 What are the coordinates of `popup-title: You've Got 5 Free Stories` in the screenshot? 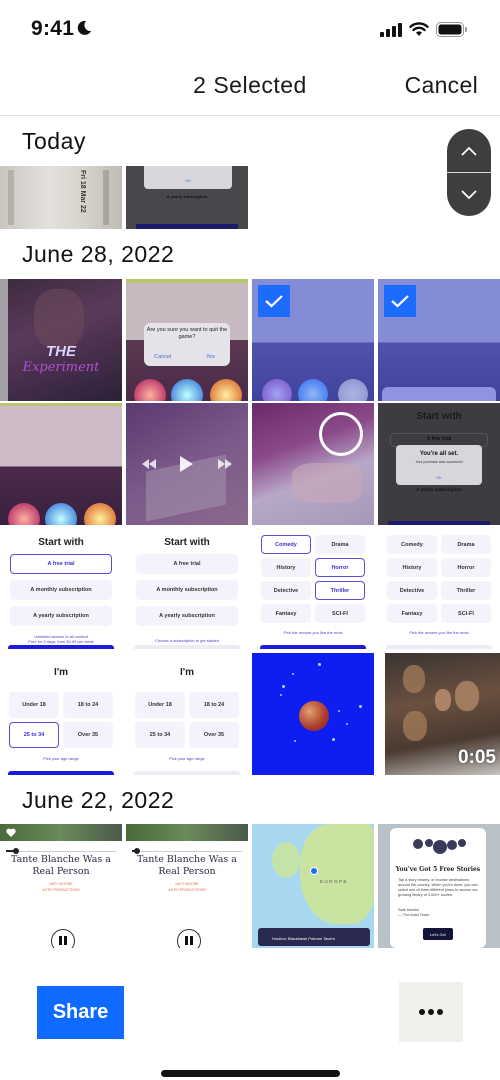 It's located at (438, 869).